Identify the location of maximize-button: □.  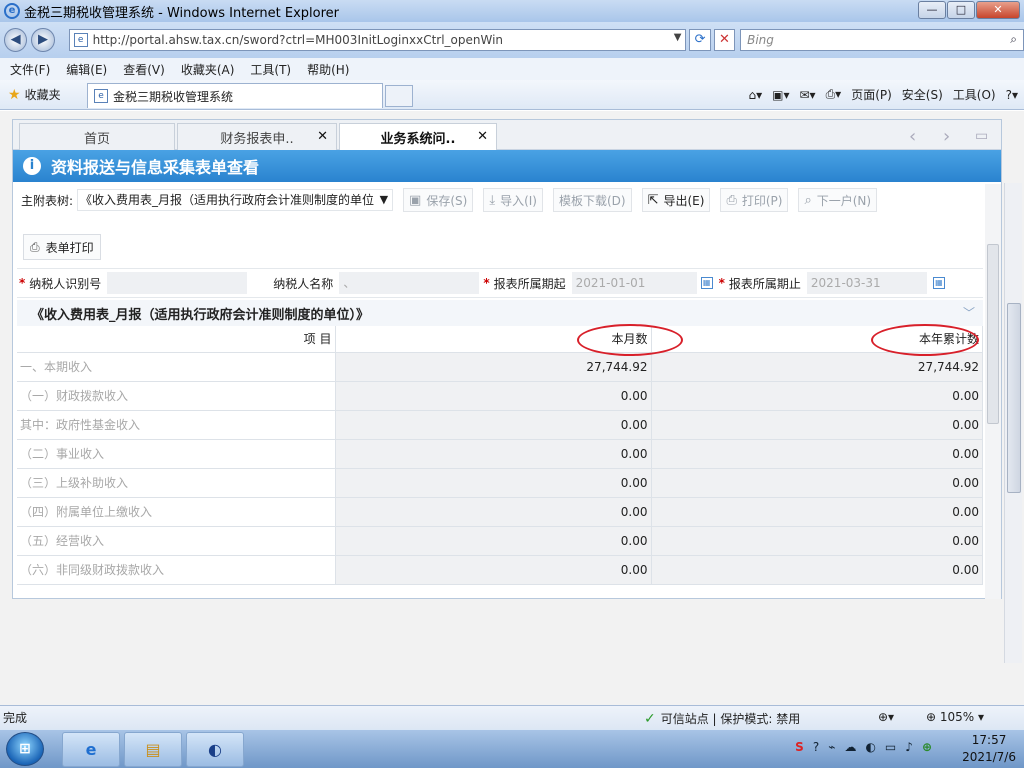
(961, 10).